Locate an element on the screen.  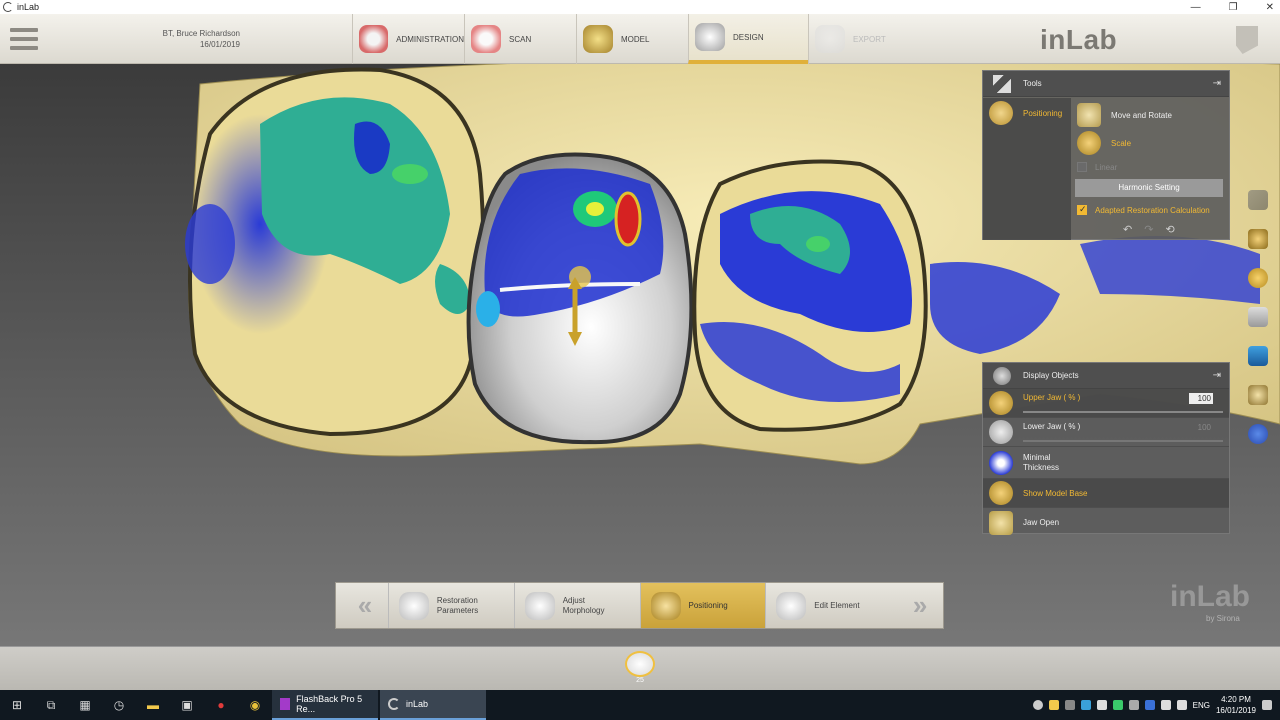
windows-start-icon: ⊞ is located at coordinates (17, 705).